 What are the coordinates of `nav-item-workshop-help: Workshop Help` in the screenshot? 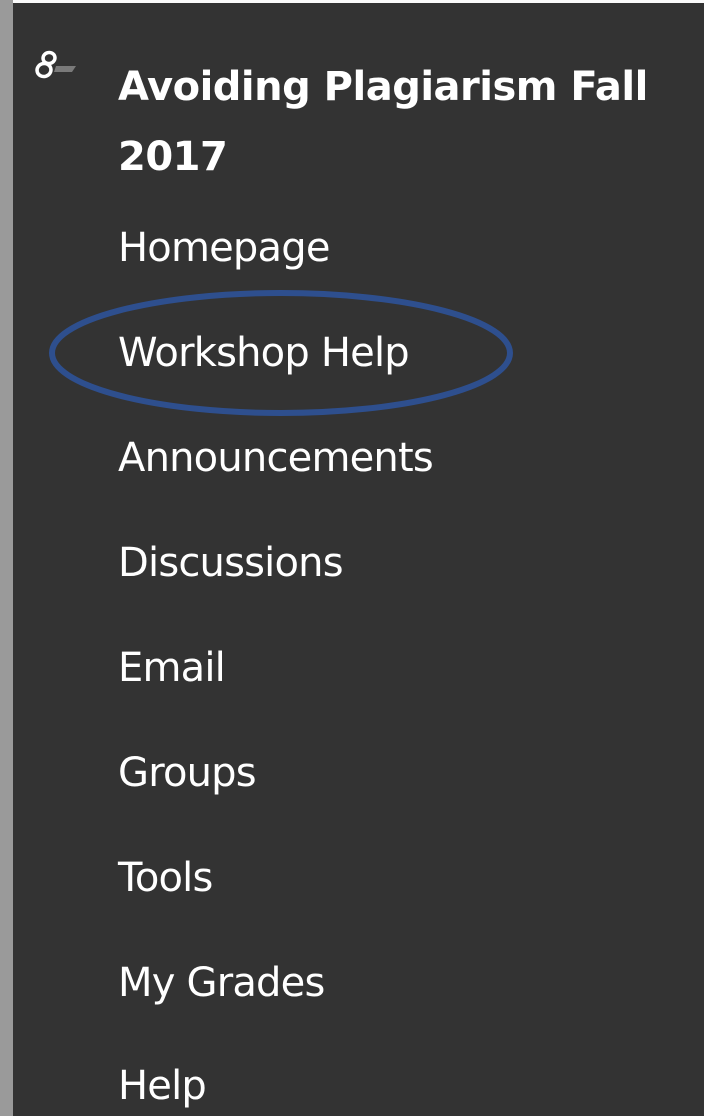 It's located at (264, 353).